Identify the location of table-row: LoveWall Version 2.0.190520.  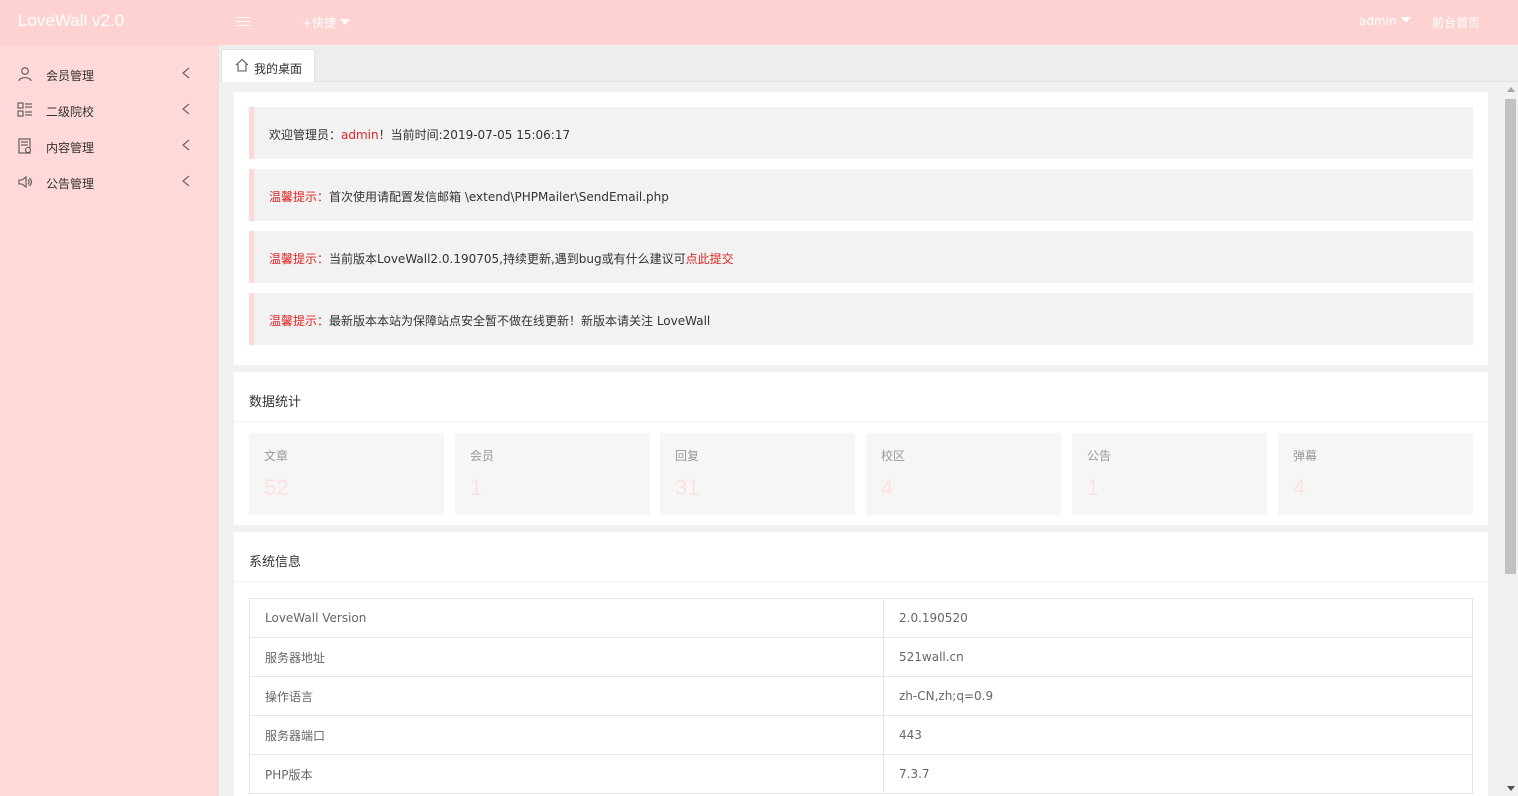
(861, 618).